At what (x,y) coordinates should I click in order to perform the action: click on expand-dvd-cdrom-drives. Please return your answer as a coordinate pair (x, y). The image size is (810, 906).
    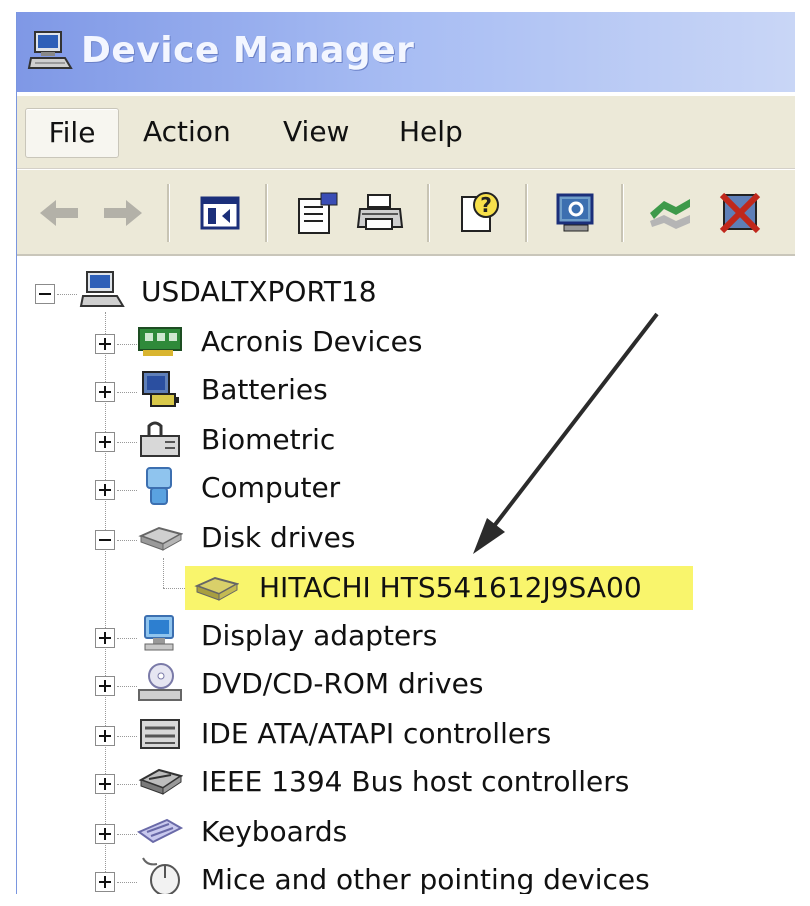
    Looking at the image, I should click on (105, 686).